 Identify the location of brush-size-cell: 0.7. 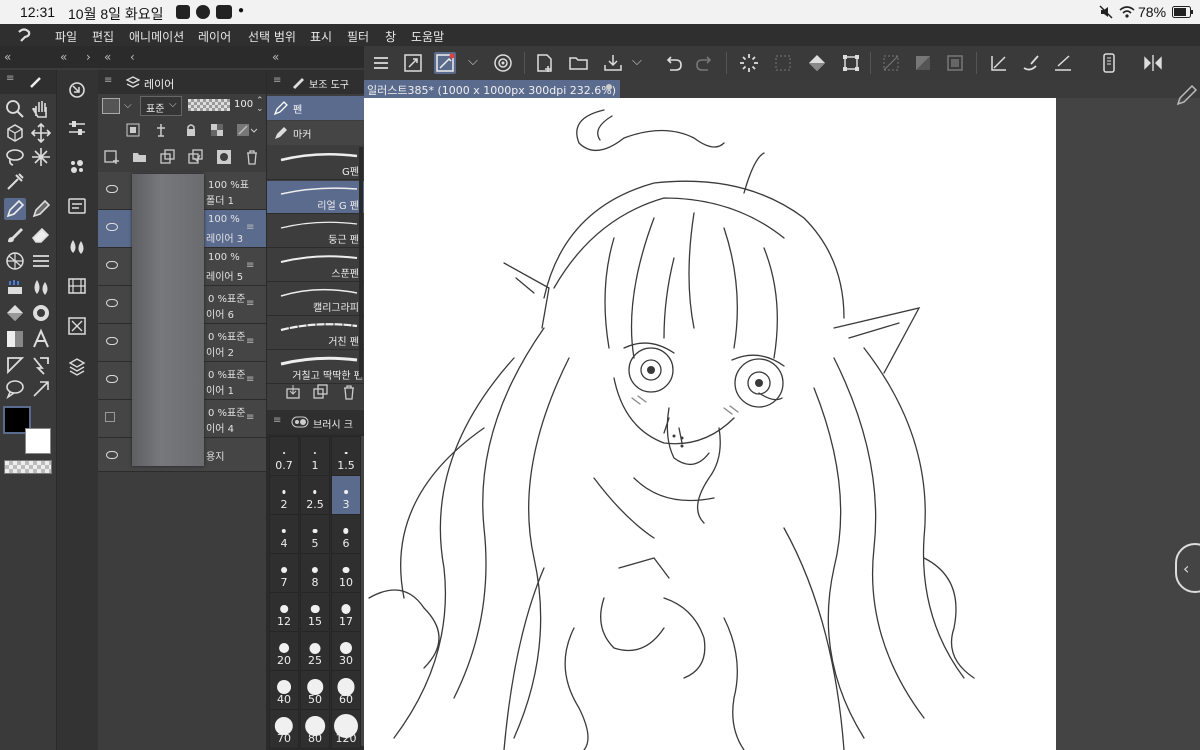
(284, 456).